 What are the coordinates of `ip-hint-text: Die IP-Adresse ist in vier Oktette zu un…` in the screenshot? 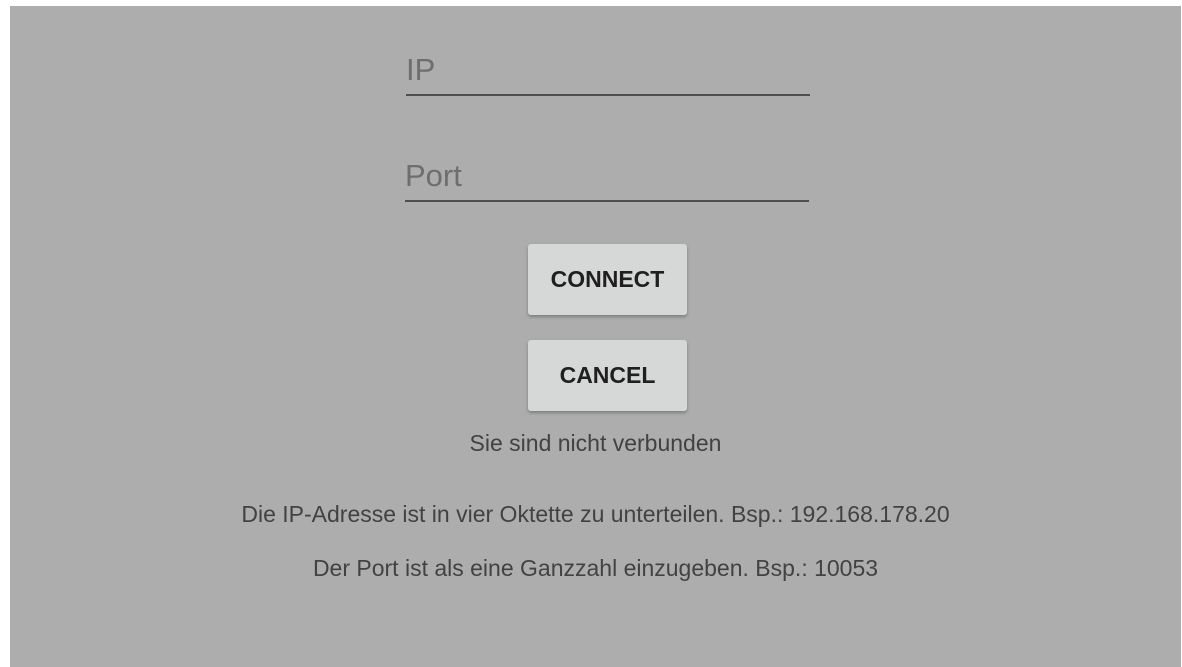 It's located at (595, 514).